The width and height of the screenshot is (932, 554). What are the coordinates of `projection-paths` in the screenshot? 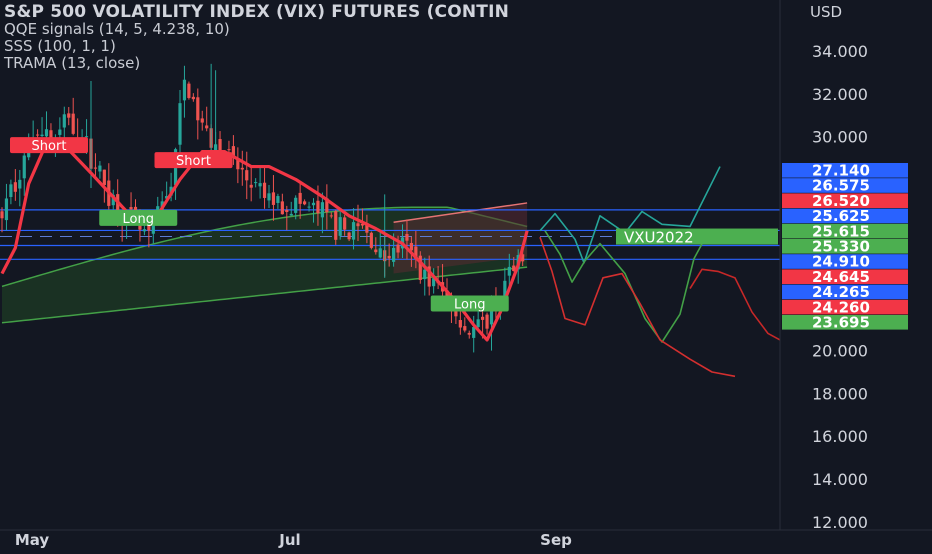 It's located at (660, 272).